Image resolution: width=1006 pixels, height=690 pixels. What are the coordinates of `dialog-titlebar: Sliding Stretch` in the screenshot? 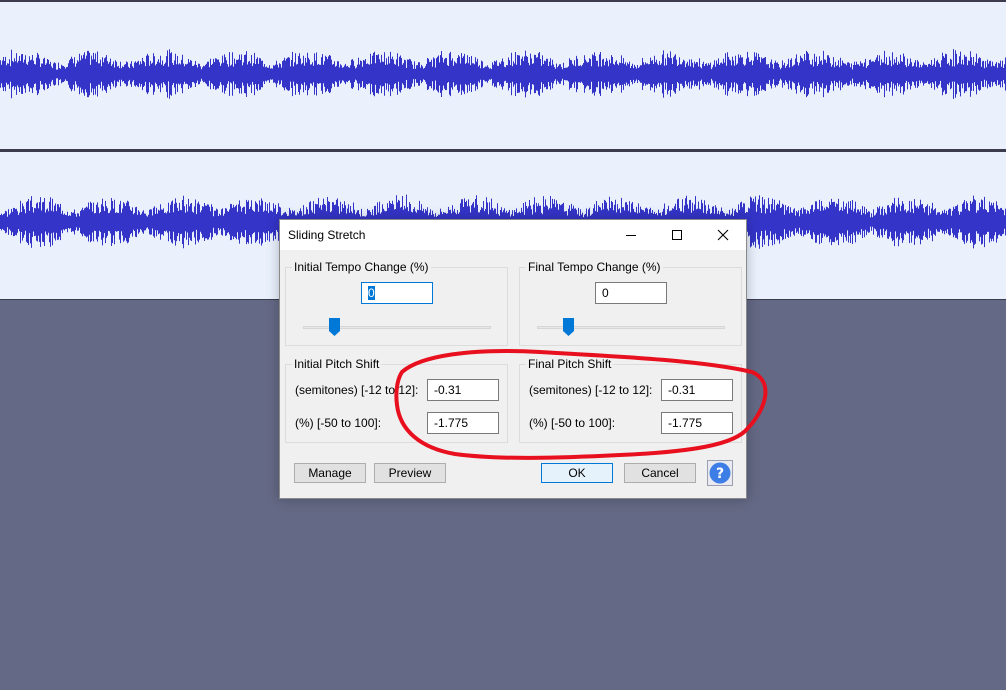 It's located at (513, 235).